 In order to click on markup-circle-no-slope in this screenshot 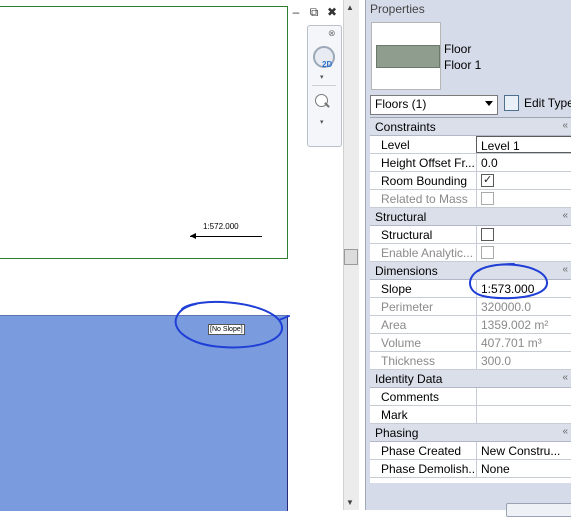, I will do `click(232, 324)`.